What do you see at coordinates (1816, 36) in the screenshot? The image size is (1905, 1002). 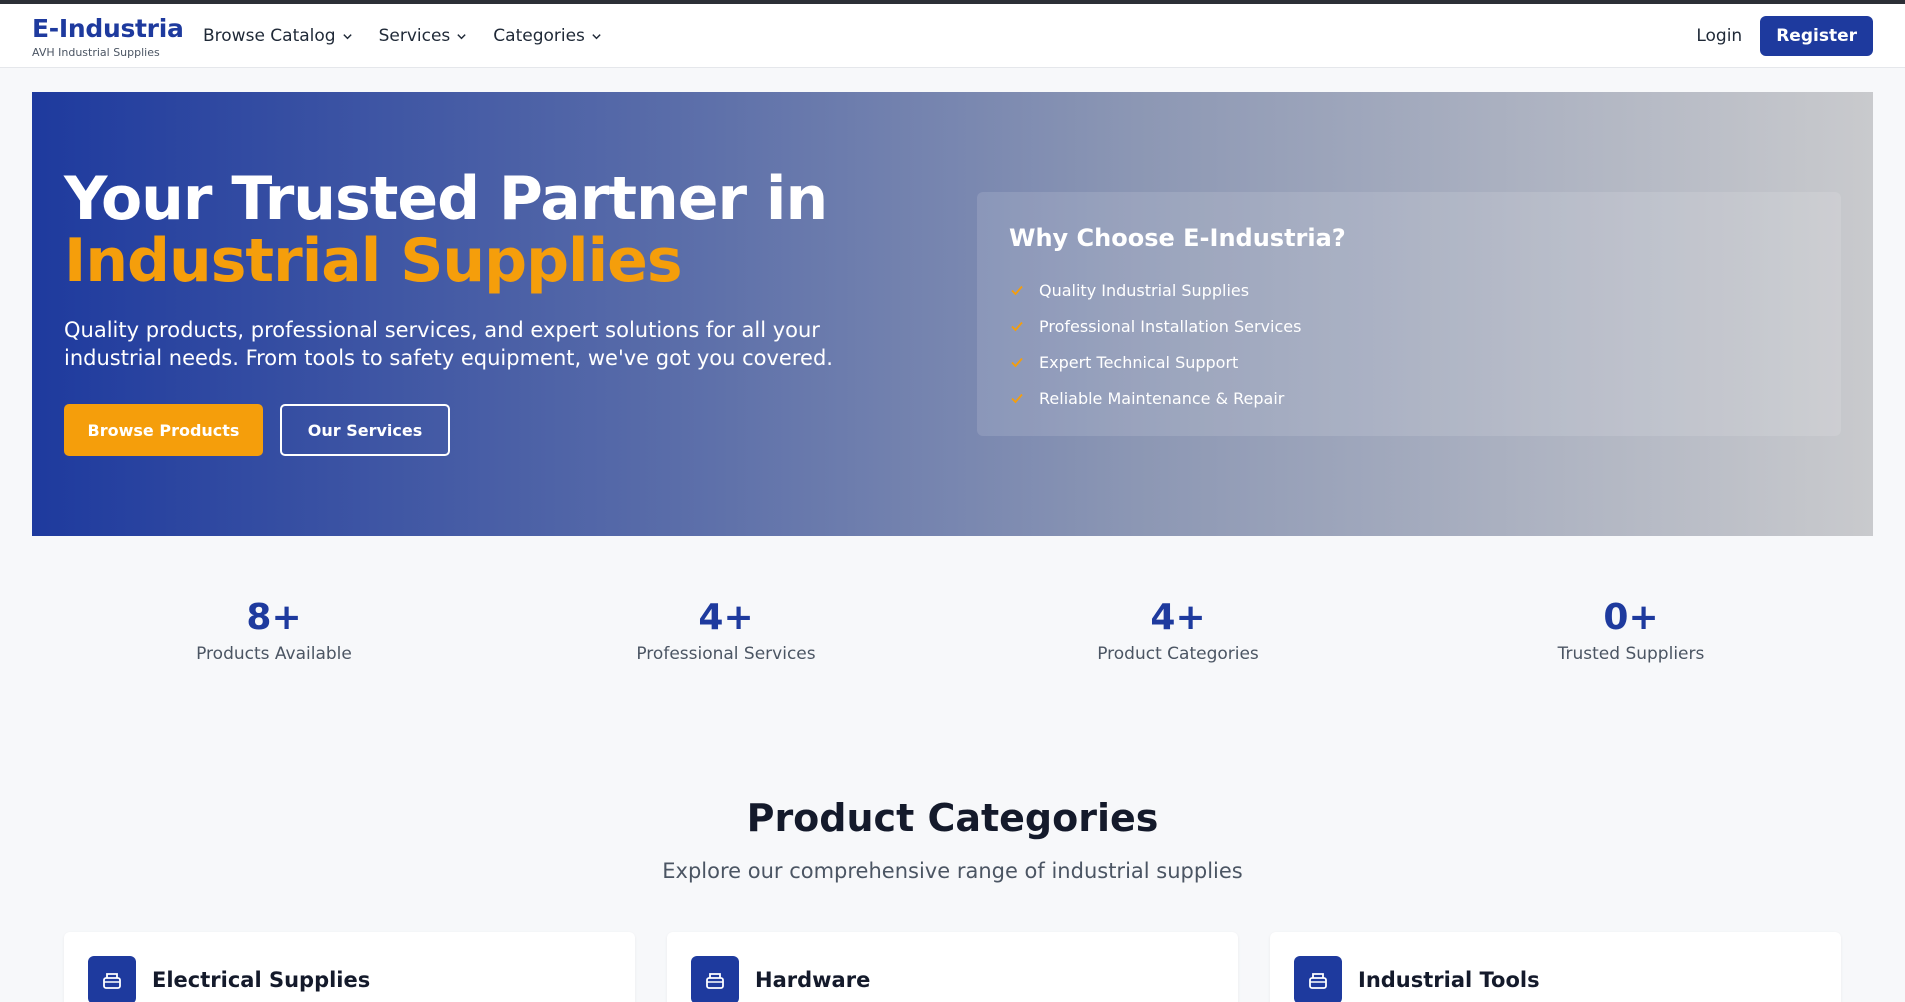 I see `register-button: Register` at bounding box center [1816, 36].